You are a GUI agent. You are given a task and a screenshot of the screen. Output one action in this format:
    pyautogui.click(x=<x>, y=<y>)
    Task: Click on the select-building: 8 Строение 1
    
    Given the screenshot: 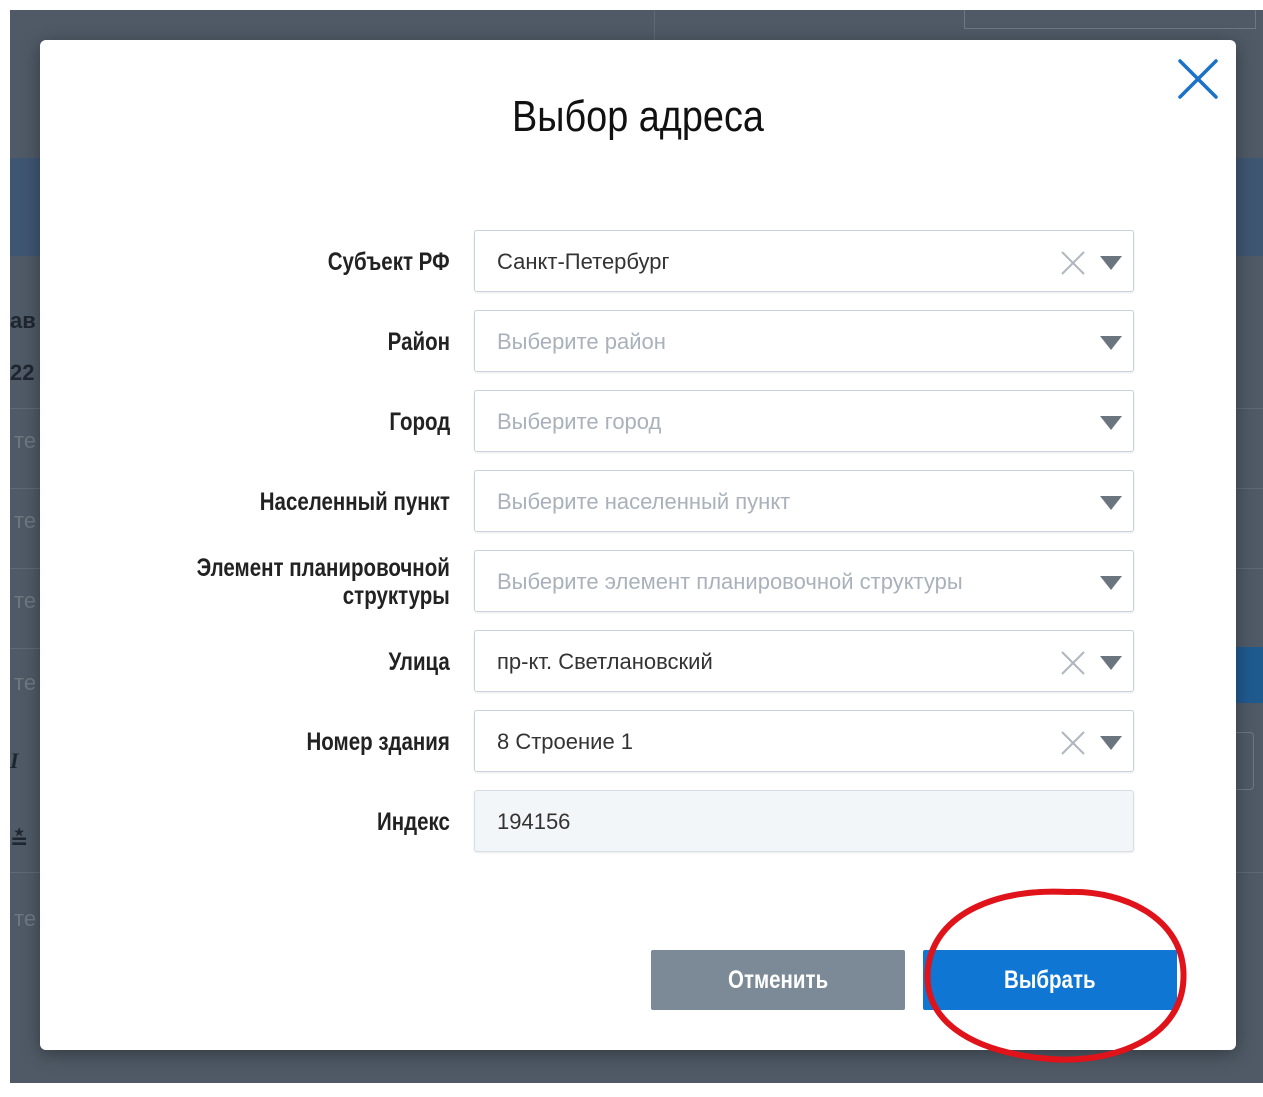 What is the action you would take?
    pyautogui.click(x=804, y=741)
    